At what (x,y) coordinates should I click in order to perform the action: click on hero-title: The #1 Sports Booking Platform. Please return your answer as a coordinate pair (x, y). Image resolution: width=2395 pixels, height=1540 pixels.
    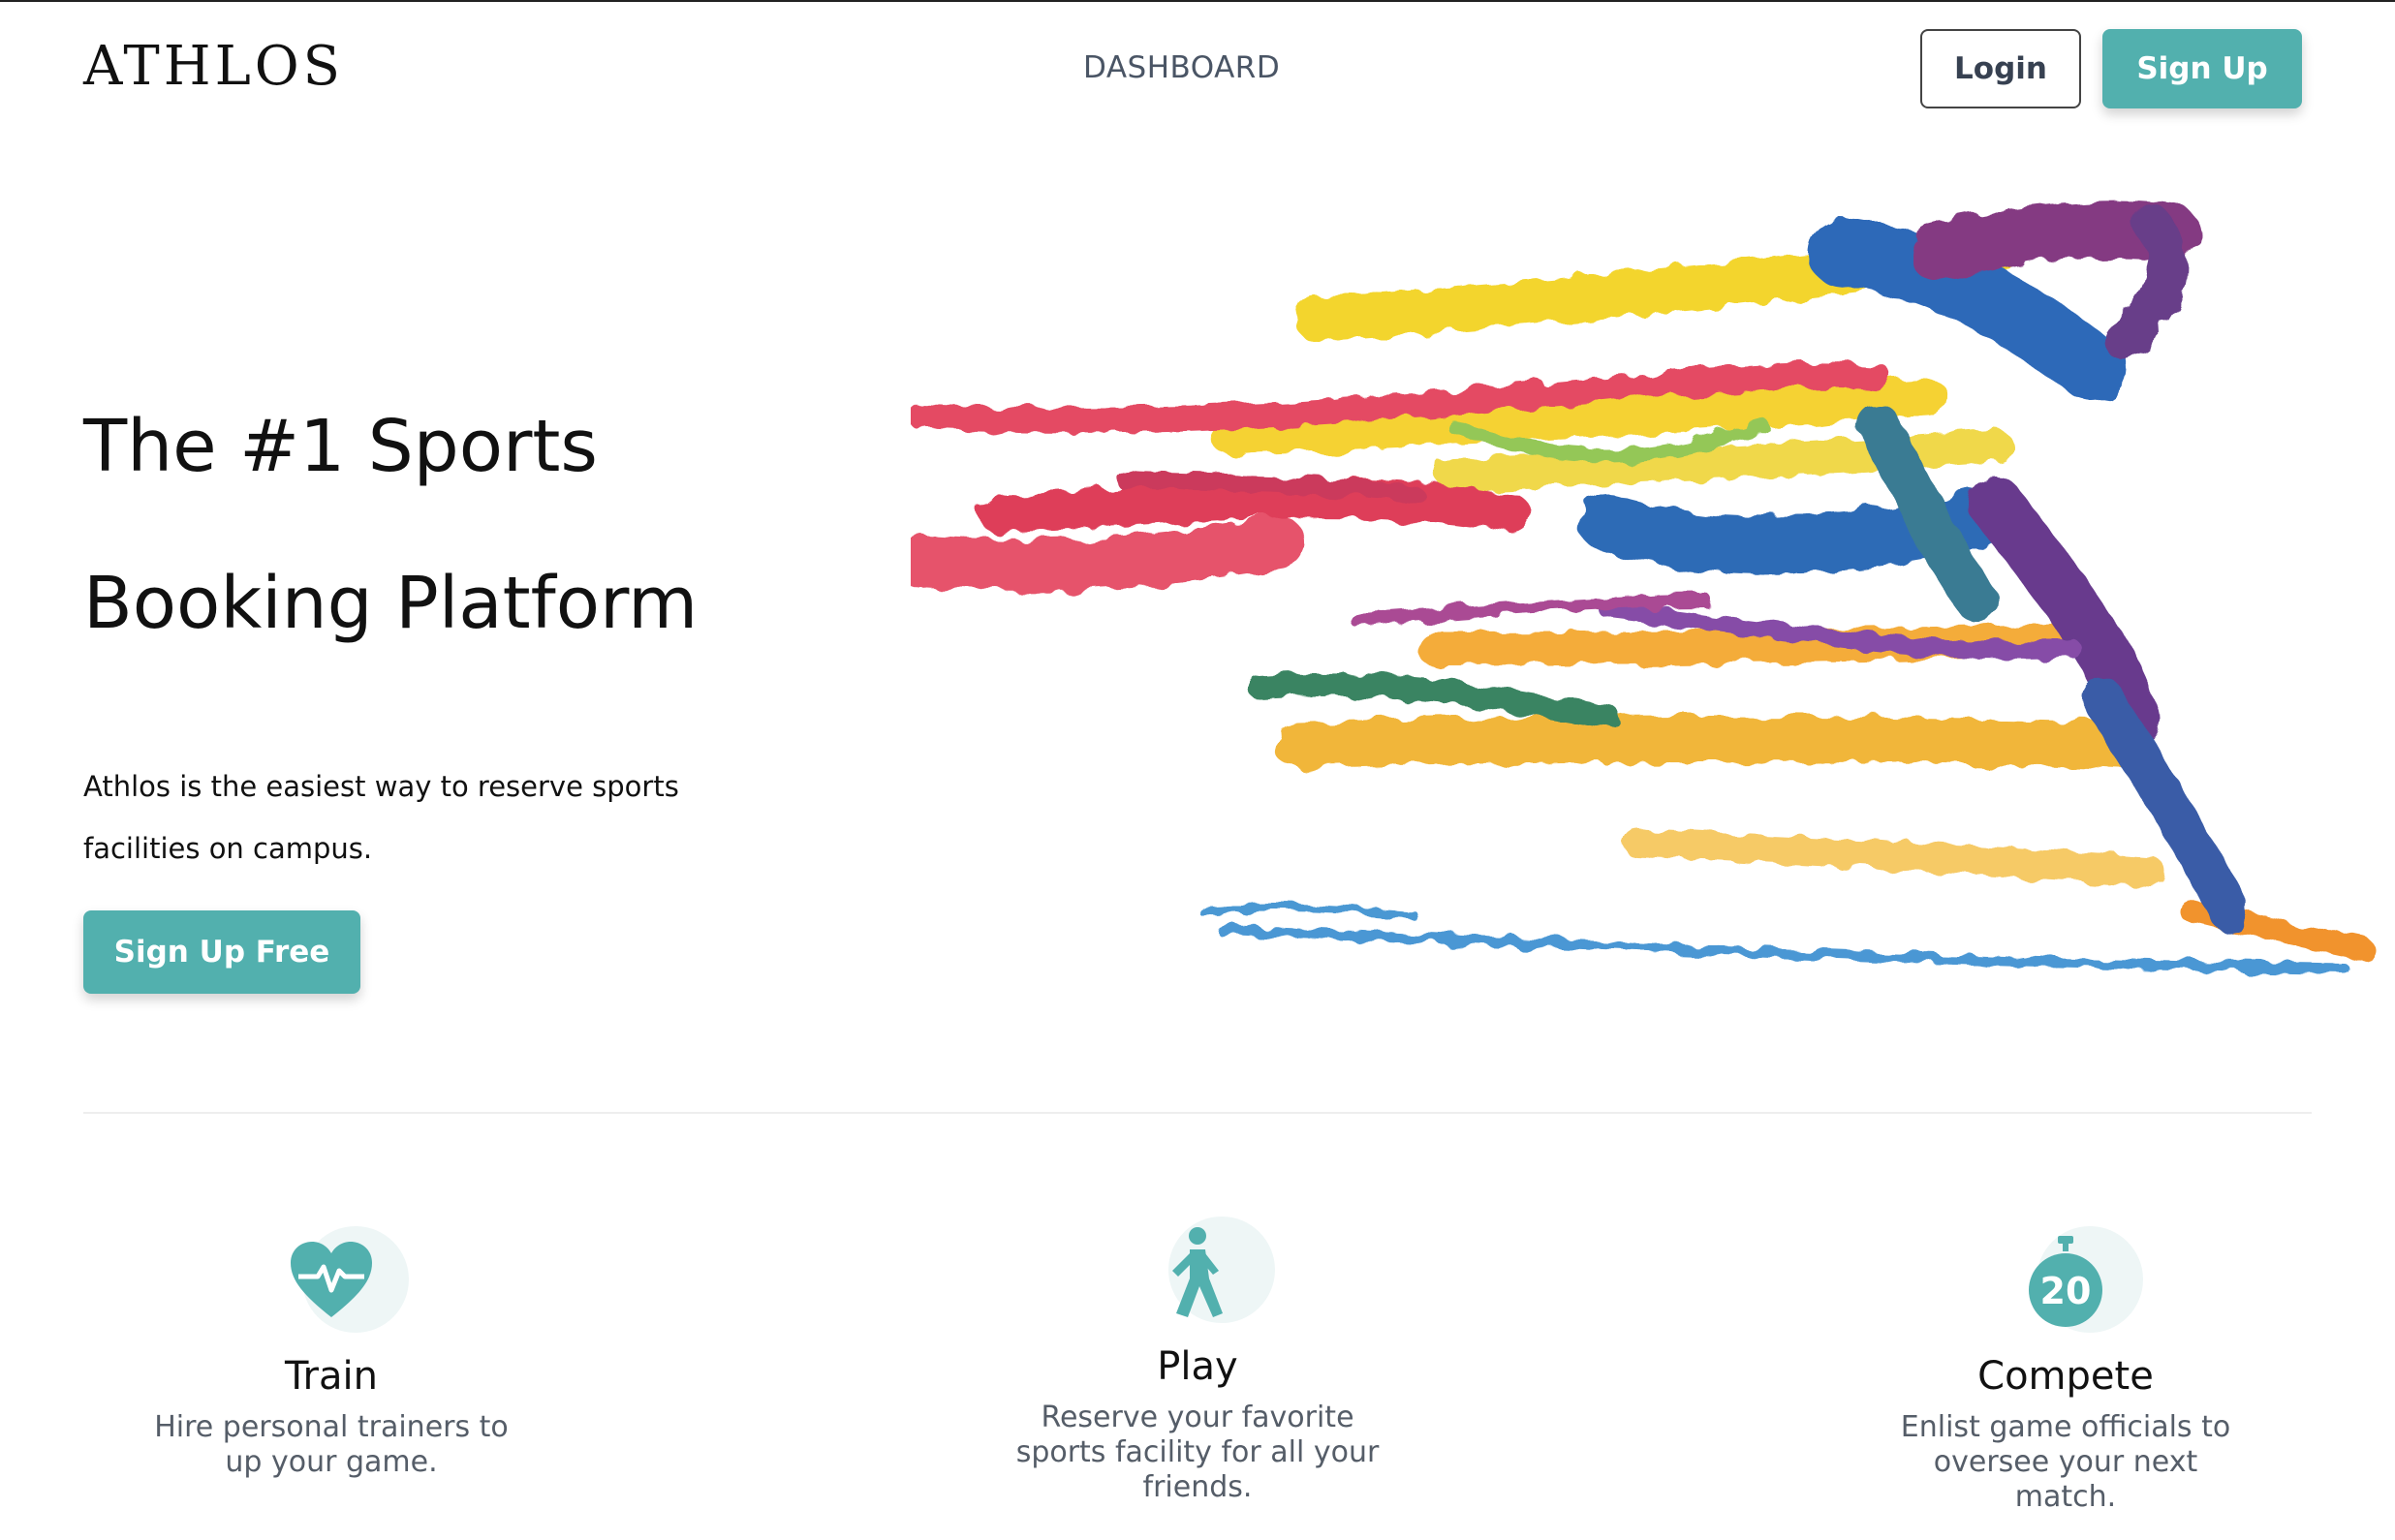
    Looking at the image, I should click on (391, 525).